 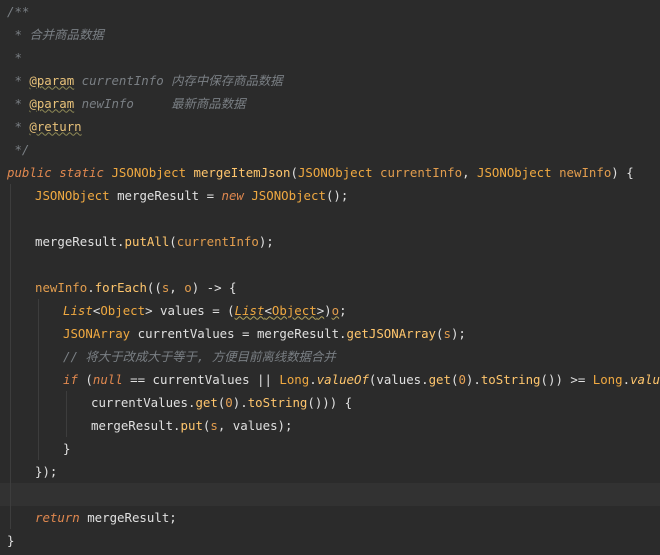 What do you see at coordinates (67, 448) in the screenshot?
I see `code-token: }` at bounding box center [67, 448].